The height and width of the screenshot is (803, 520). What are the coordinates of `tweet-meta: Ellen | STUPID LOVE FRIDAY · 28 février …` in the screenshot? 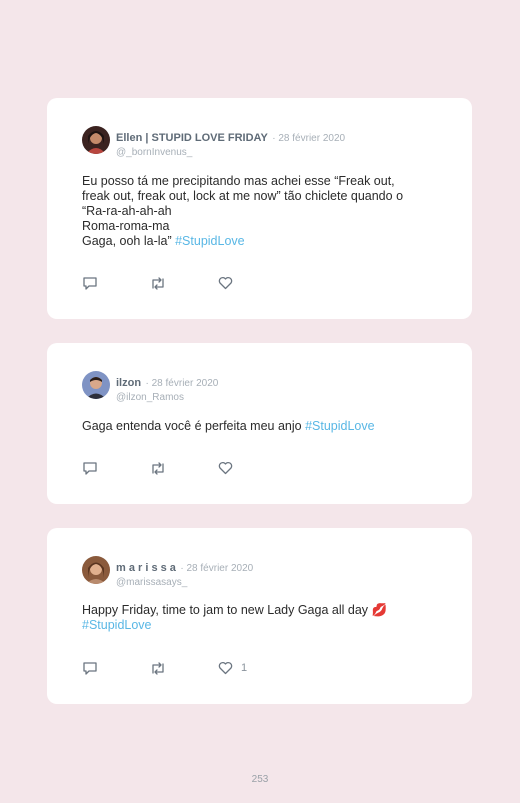 It's located at (230, 143).